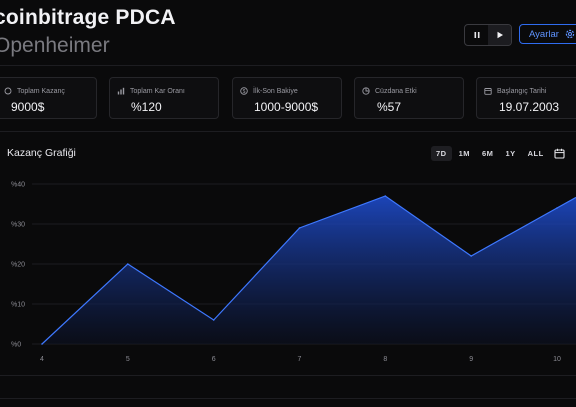 The width and height of the screenshot is (576, 407). Describe the element at coordinates (214, 359) in the screenshot. I see `x-tick-label: 6` at that location.